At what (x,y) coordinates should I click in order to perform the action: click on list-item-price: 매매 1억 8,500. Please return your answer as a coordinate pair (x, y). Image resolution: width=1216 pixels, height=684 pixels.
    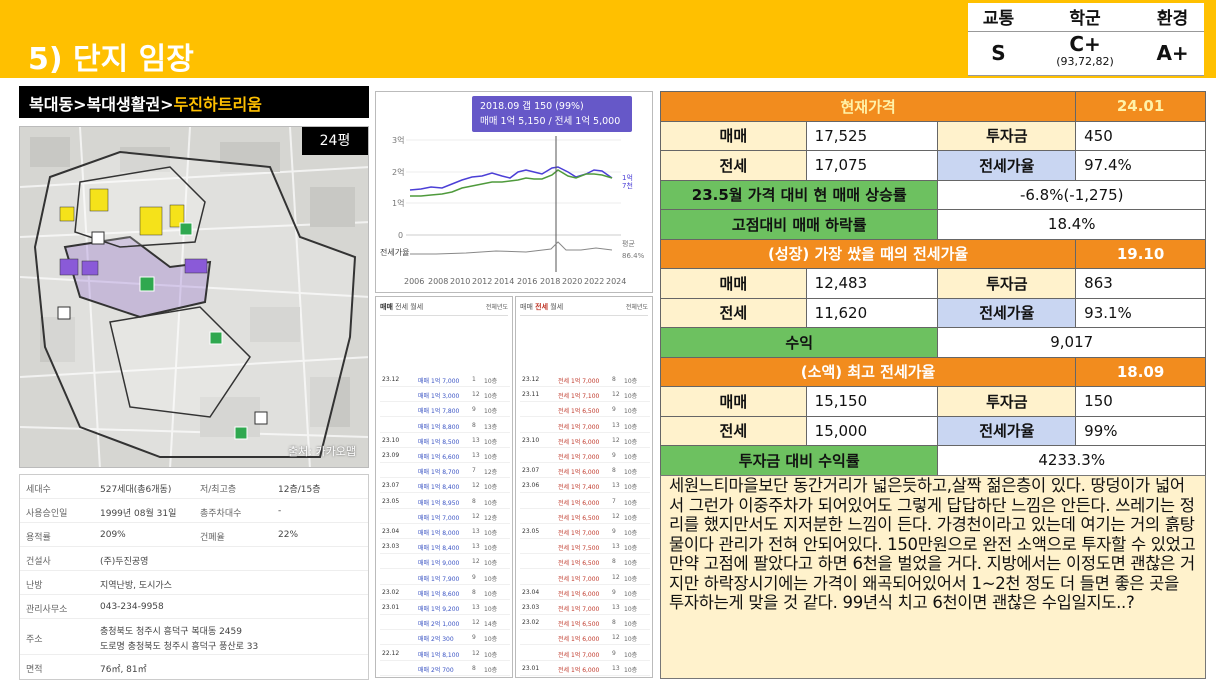
    Looking at the image, I should click on (439, 442).